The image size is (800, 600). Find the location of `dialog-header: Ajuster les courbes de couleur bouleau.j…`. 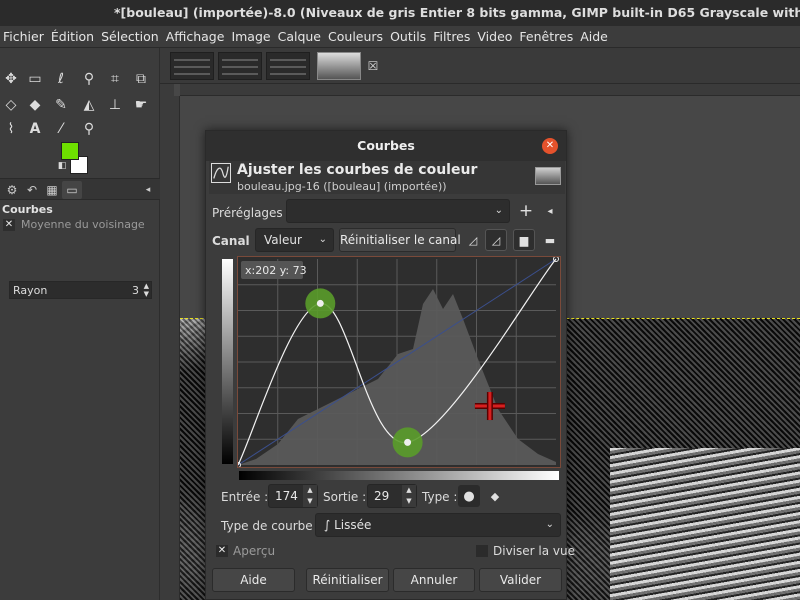

dialog-header: Ajuster les courbes de couleur bouleau.j… is located at coordinates (387, 177).